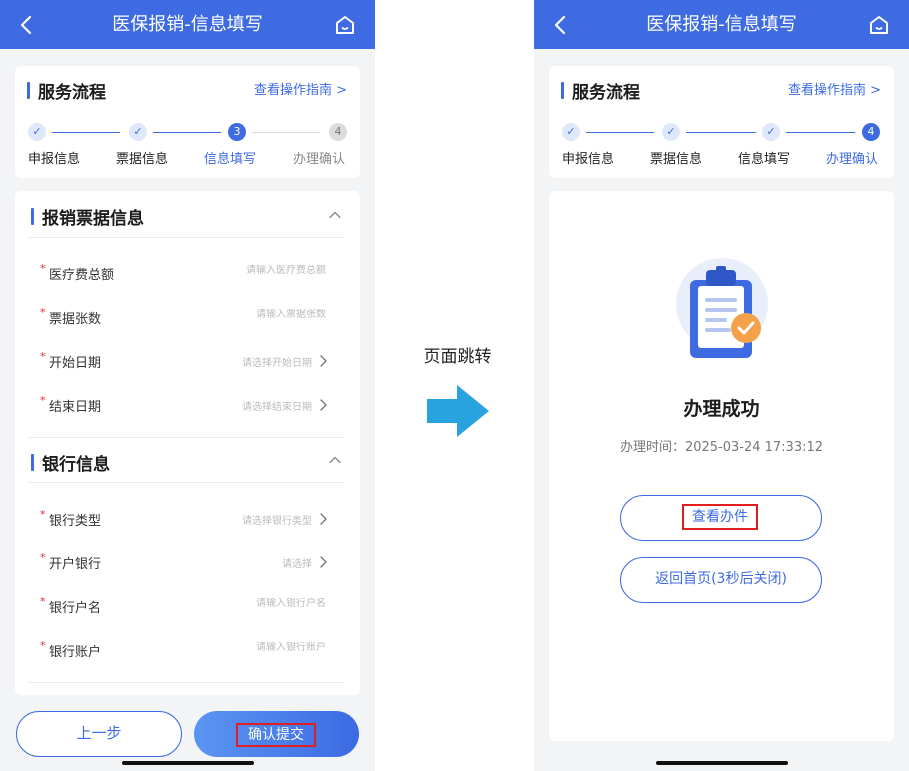 The width and height of the screenshot is (909, 771). I want to click on confirm-submit-button: 确认提交, so click(276, 734).